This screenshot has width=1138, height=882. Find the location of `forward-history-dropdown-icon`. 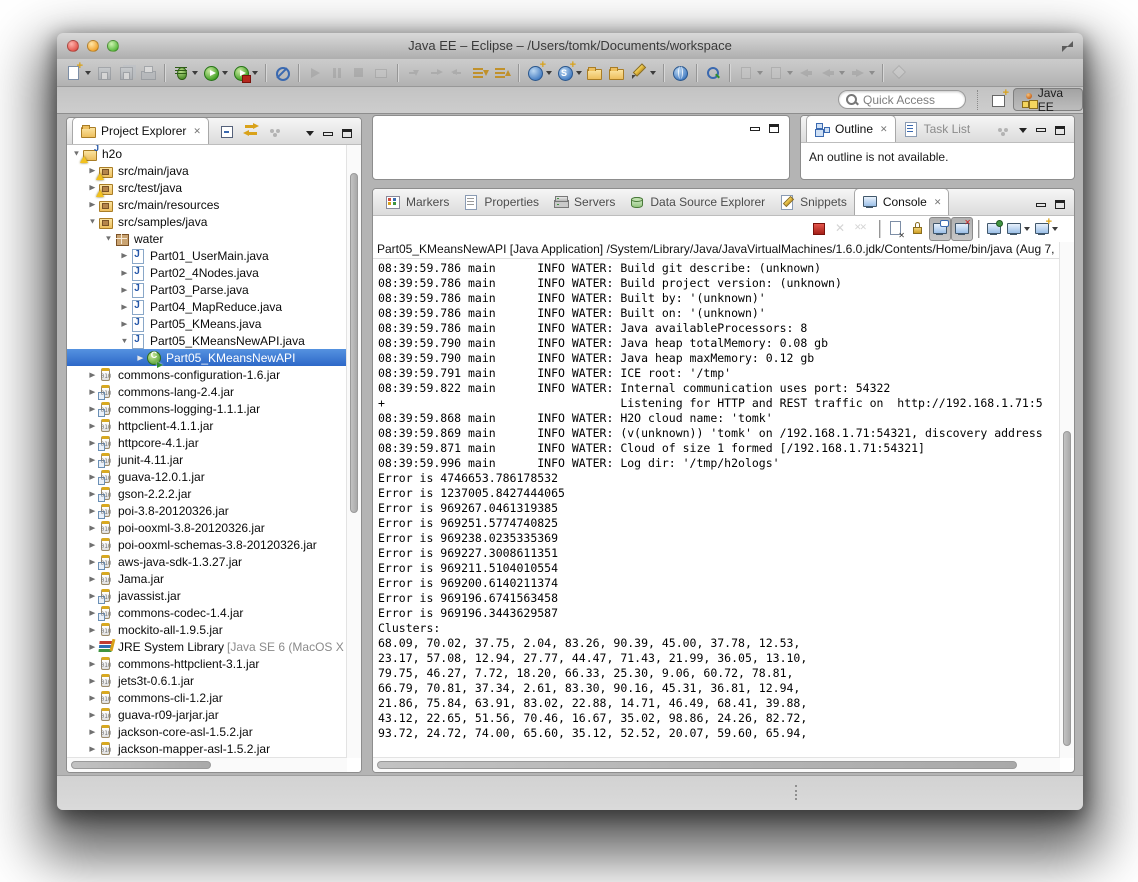

forward-history-dropdown-icon is located at coordinates (872, 72).